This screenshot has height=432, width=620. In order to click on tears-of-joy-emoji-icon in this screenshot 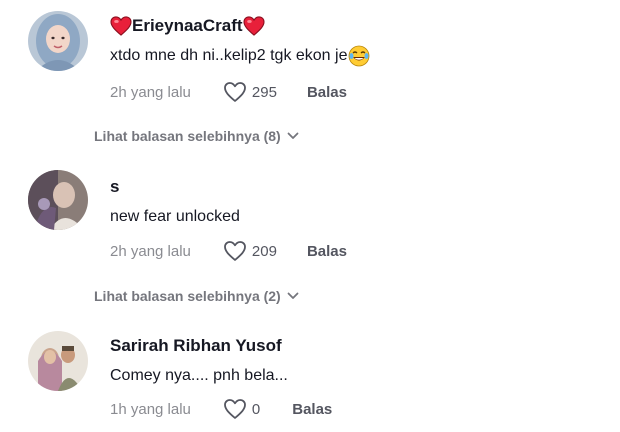, I will do `click(359, 56)`.